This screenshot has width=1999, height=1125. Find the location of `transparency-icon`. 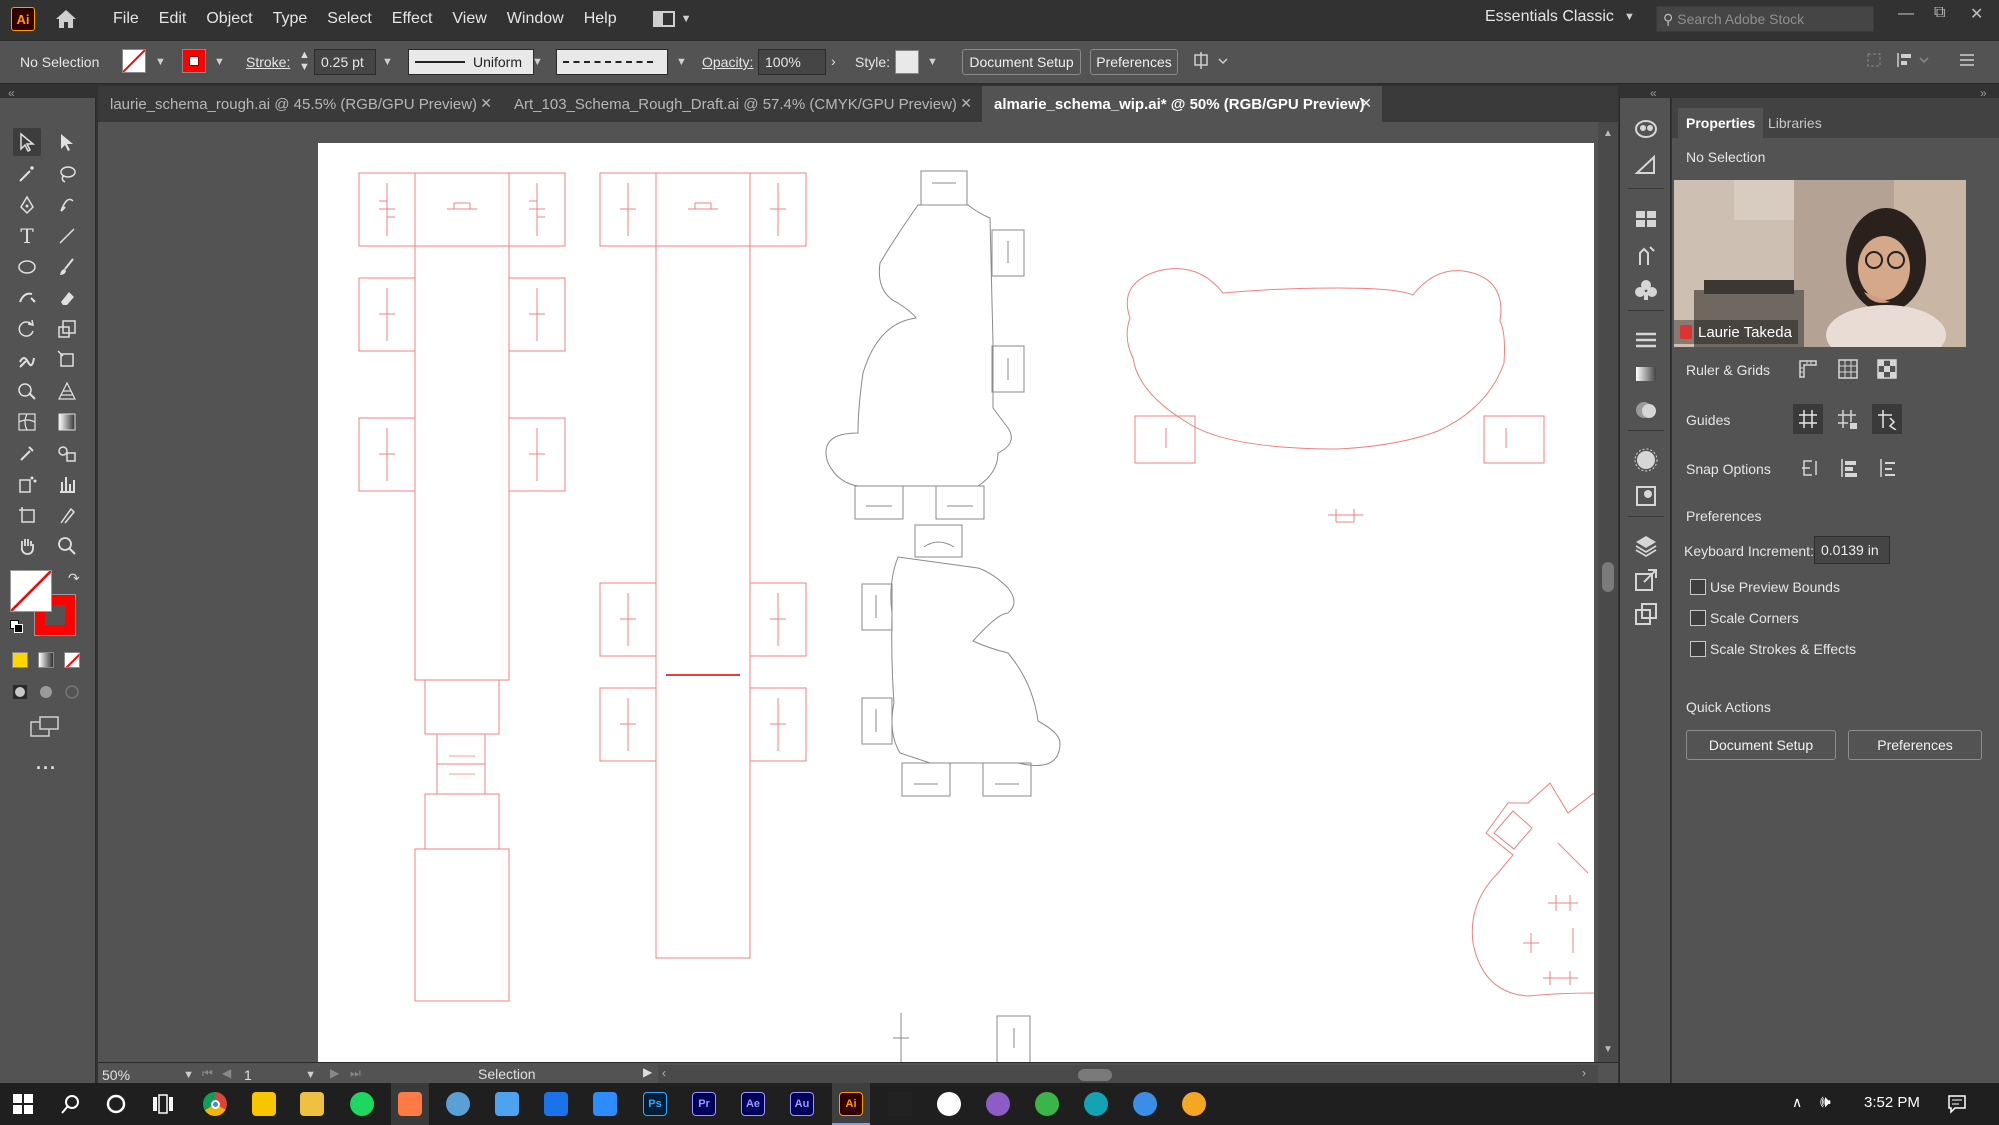

transparency-icon is located at coordinates (1646, 412).